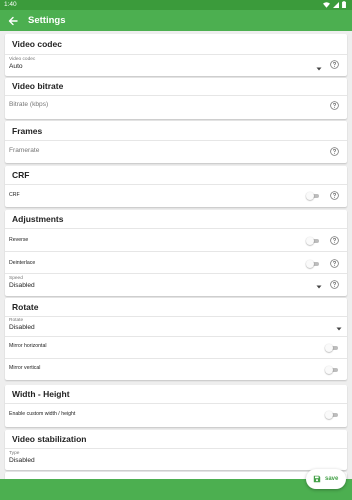 The height and width of the screenshot is (500, 352). What do you see at coordinates (21, 175) in the screenshot?
I see `crf-title: CRF` at bounding box center [21, 175].